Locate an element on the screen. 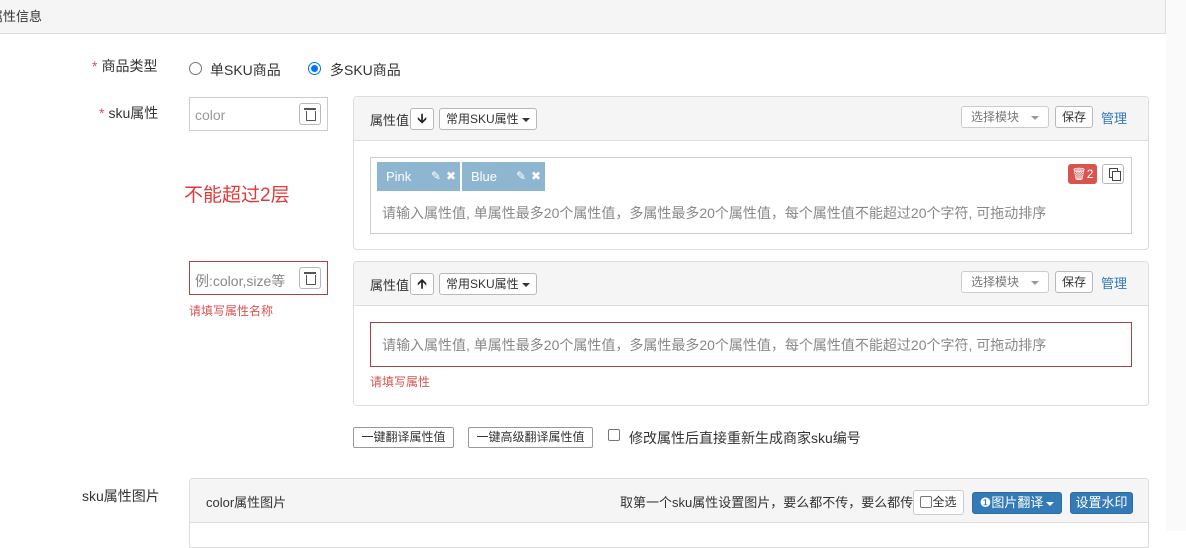 This screenshot has height=548, width=1186. sku-images-panel-title: color属性图片 is located at coordinates (246, 502).